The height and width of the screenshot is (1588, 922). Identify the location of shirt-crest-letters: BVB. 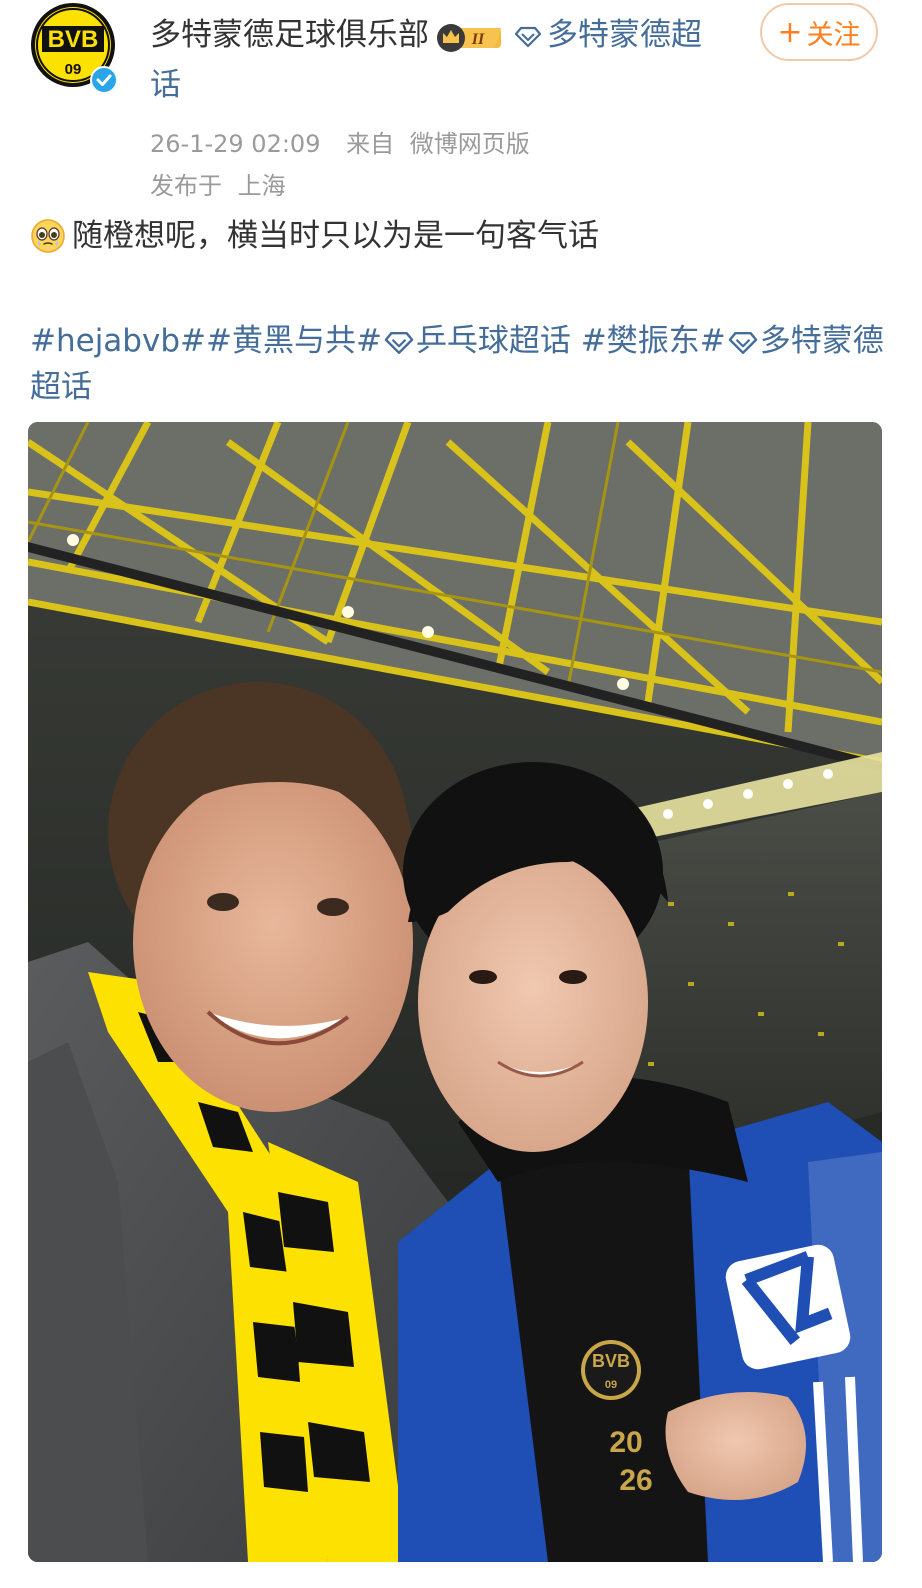
(611, 1361).